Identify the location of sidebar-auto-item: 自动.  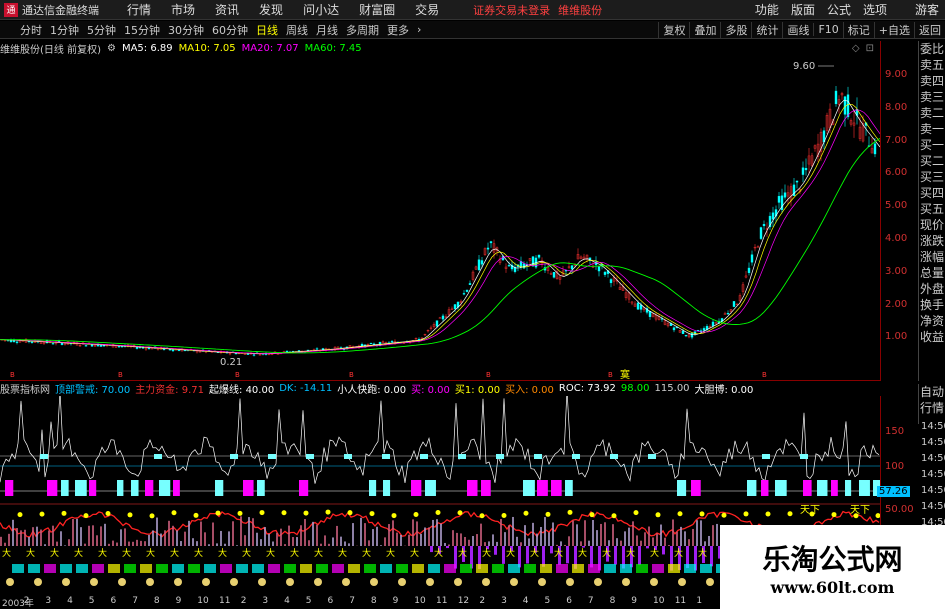
(932, 392).